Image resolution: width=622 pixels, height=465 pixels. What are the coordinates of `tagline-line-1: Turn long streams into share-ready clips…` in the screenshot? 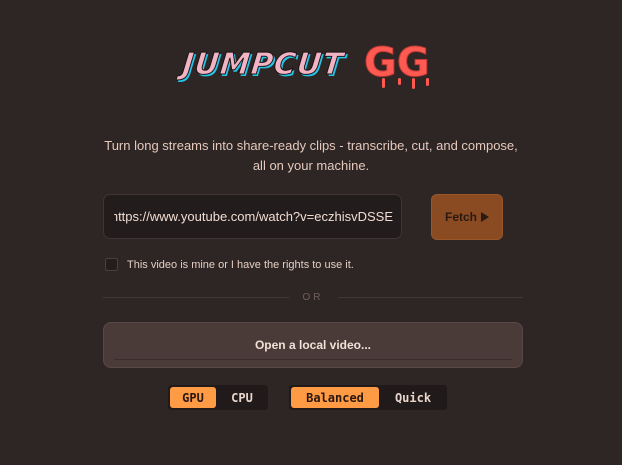 It's located at (311, 145).